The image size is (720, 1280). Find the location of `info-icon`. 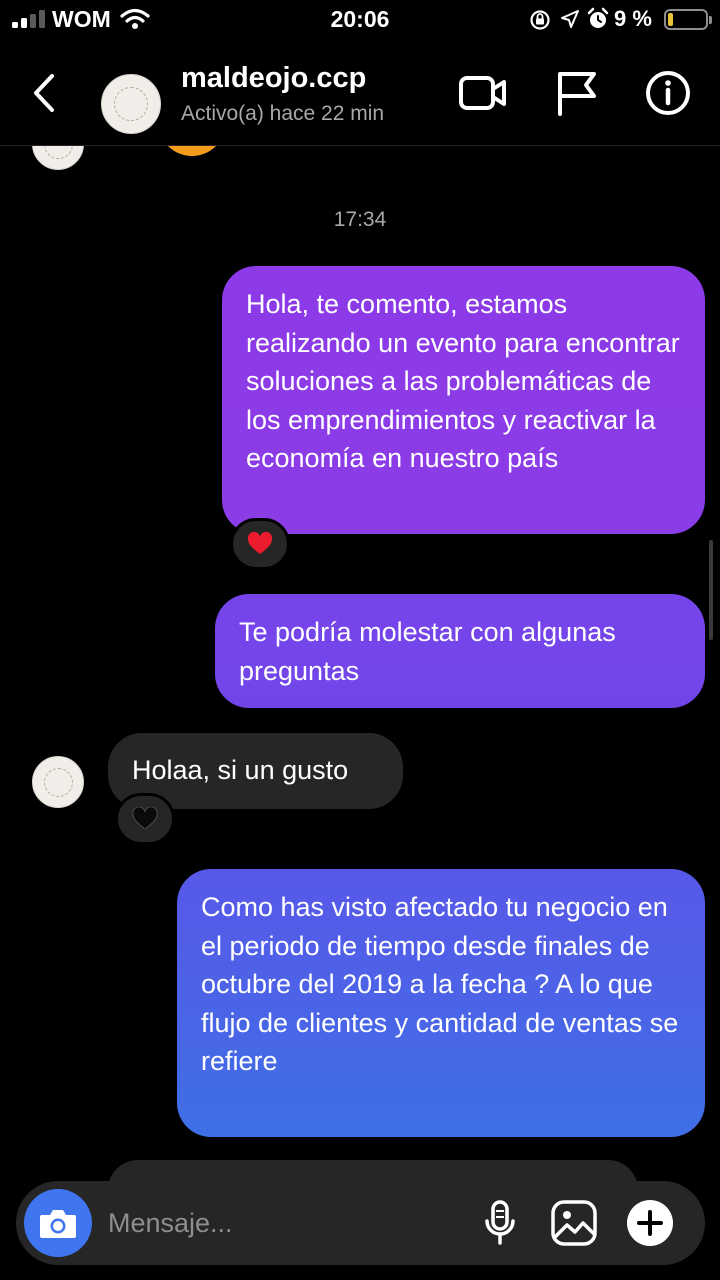

info-icon is located at coordinates (669, 93).